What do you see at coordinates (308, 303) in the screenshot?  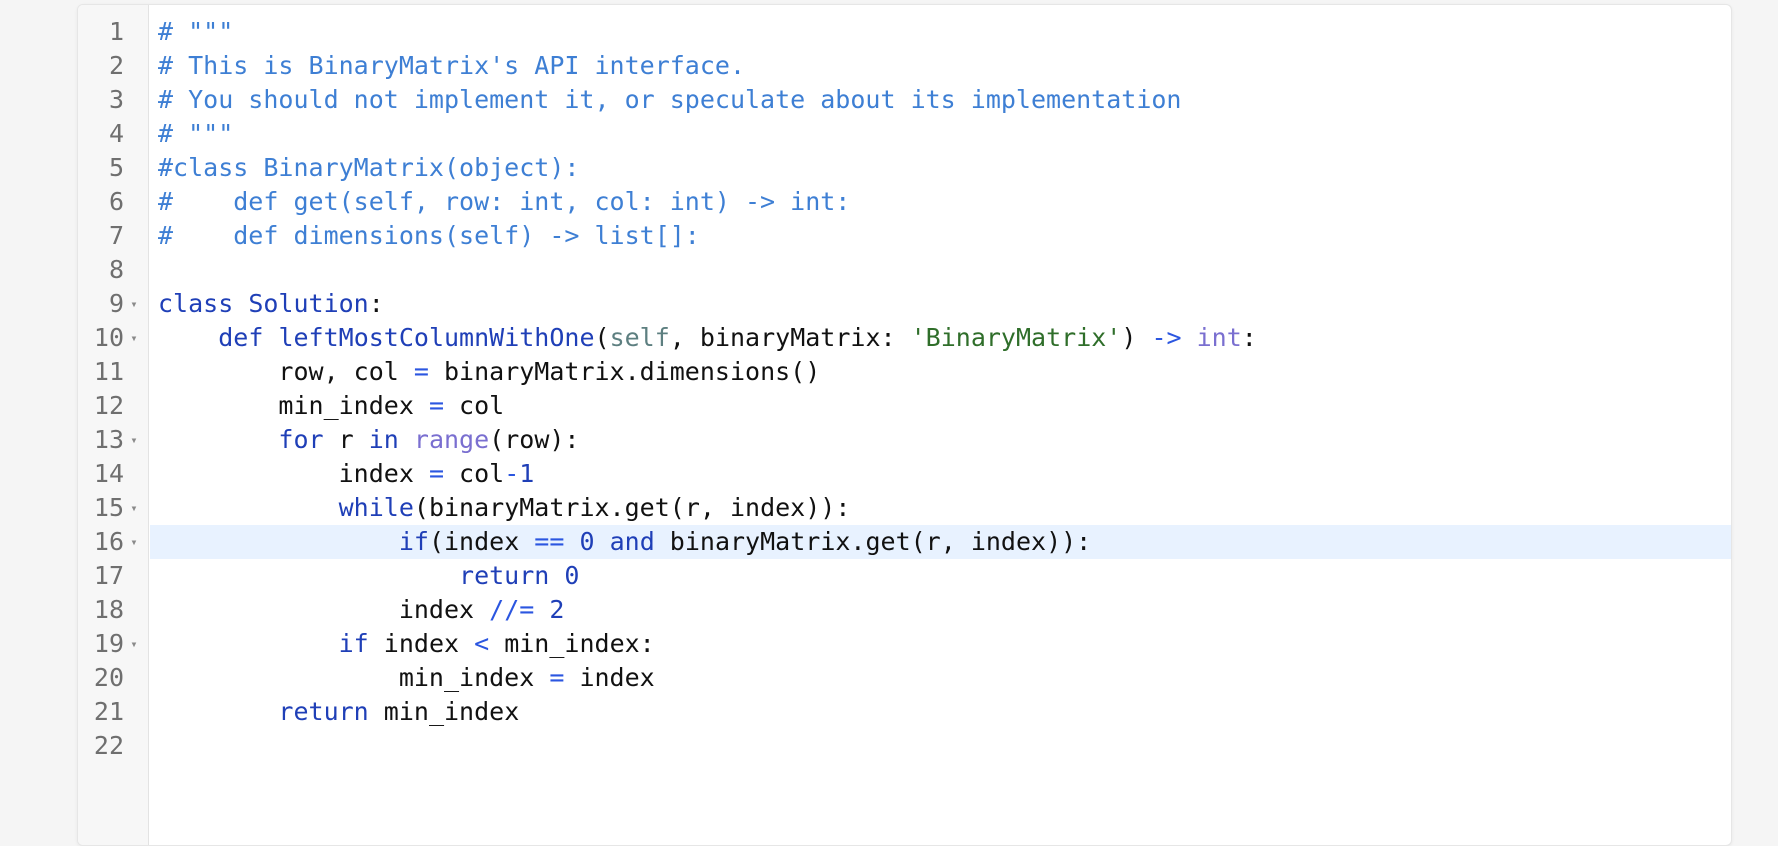 I see `code-token-def: Solution` at bounding box center [308, 303].